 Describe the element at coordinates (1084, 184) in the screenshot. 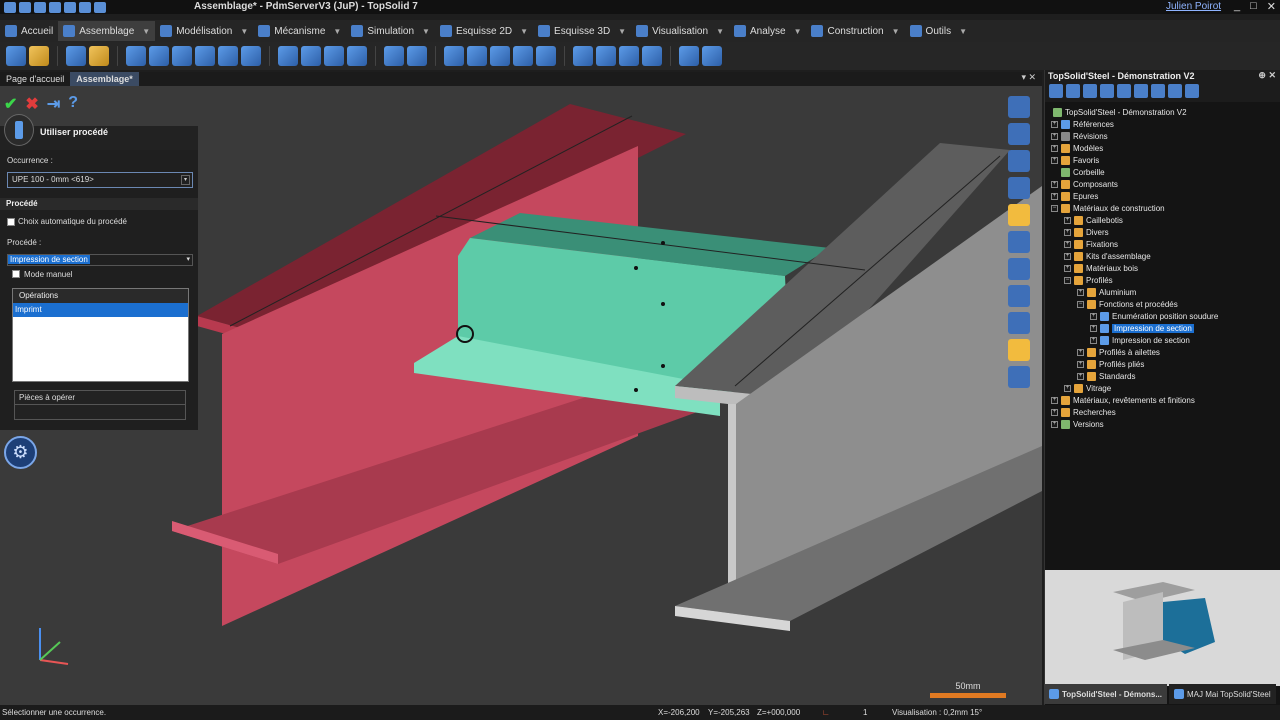

I see `tree-node: + Composants` at that location.